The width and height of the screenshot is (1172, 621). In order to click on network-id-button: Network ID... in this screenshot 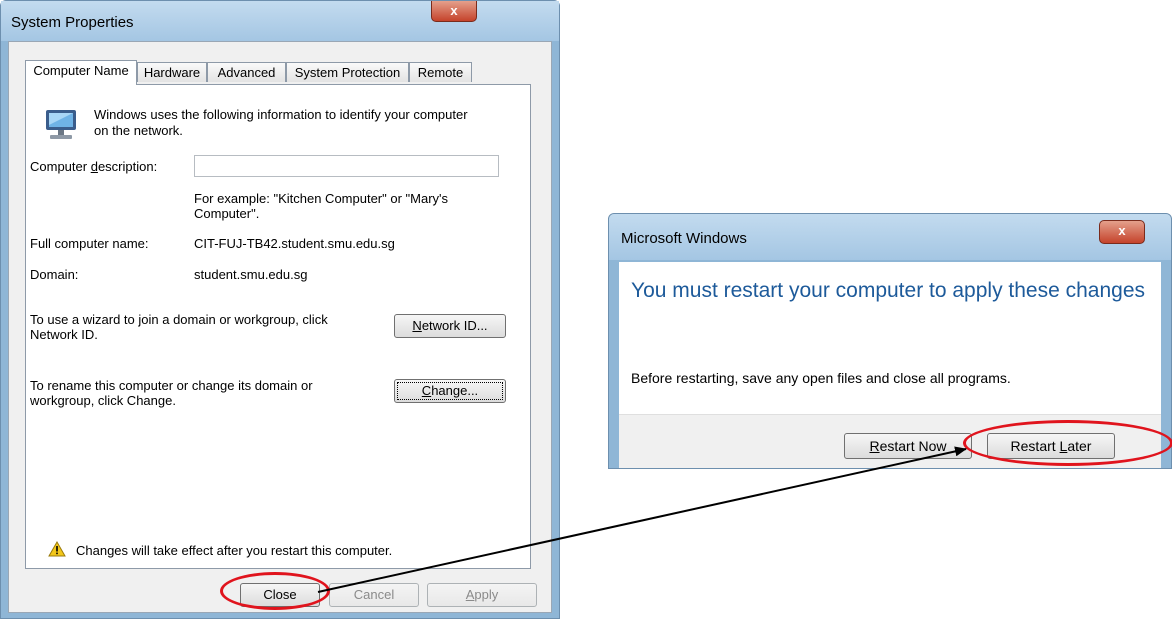, I will do `click(450, 326)`.